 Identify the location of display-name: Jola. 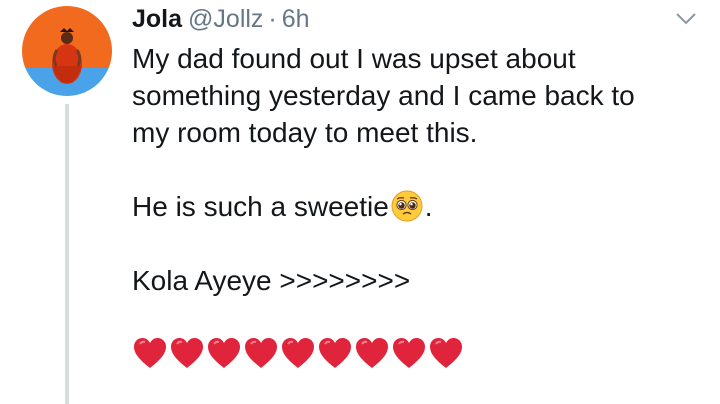
(157, 19).